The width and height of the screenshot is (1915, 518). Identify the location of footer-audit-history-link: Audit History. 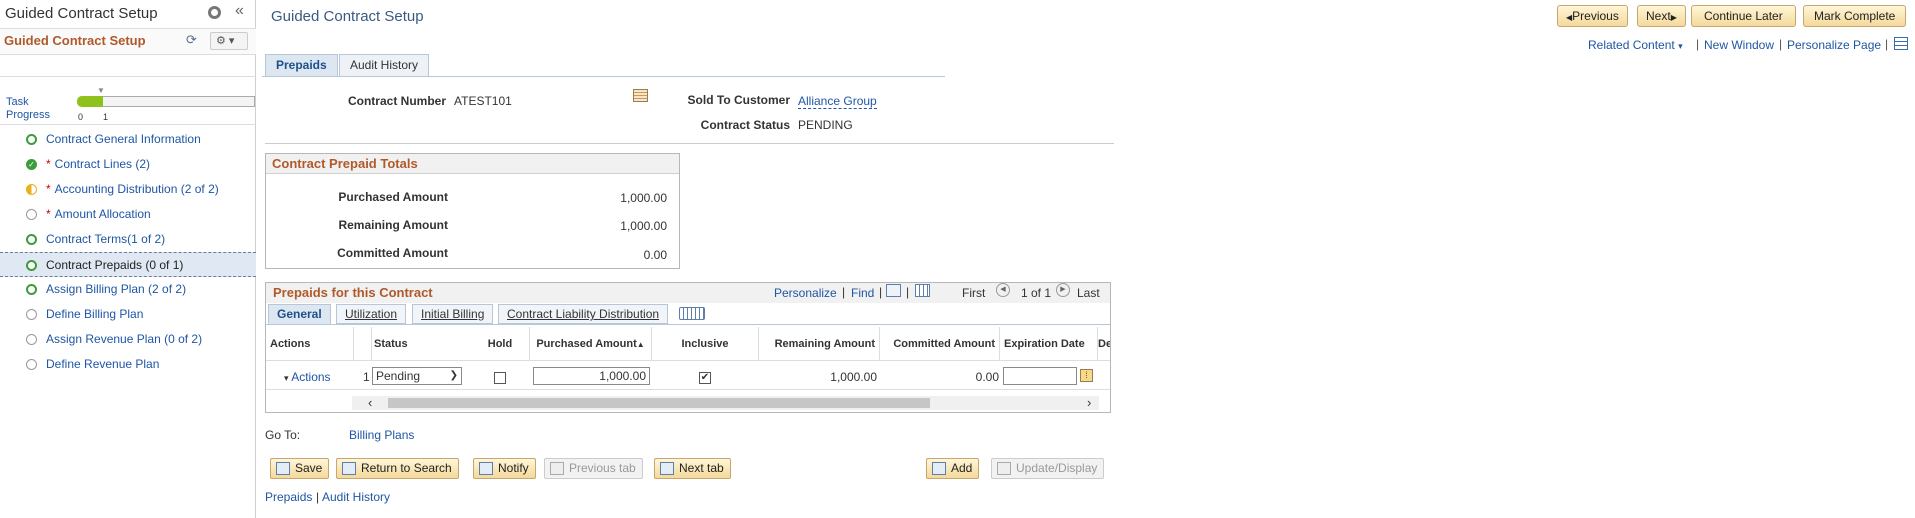
(356, 497).